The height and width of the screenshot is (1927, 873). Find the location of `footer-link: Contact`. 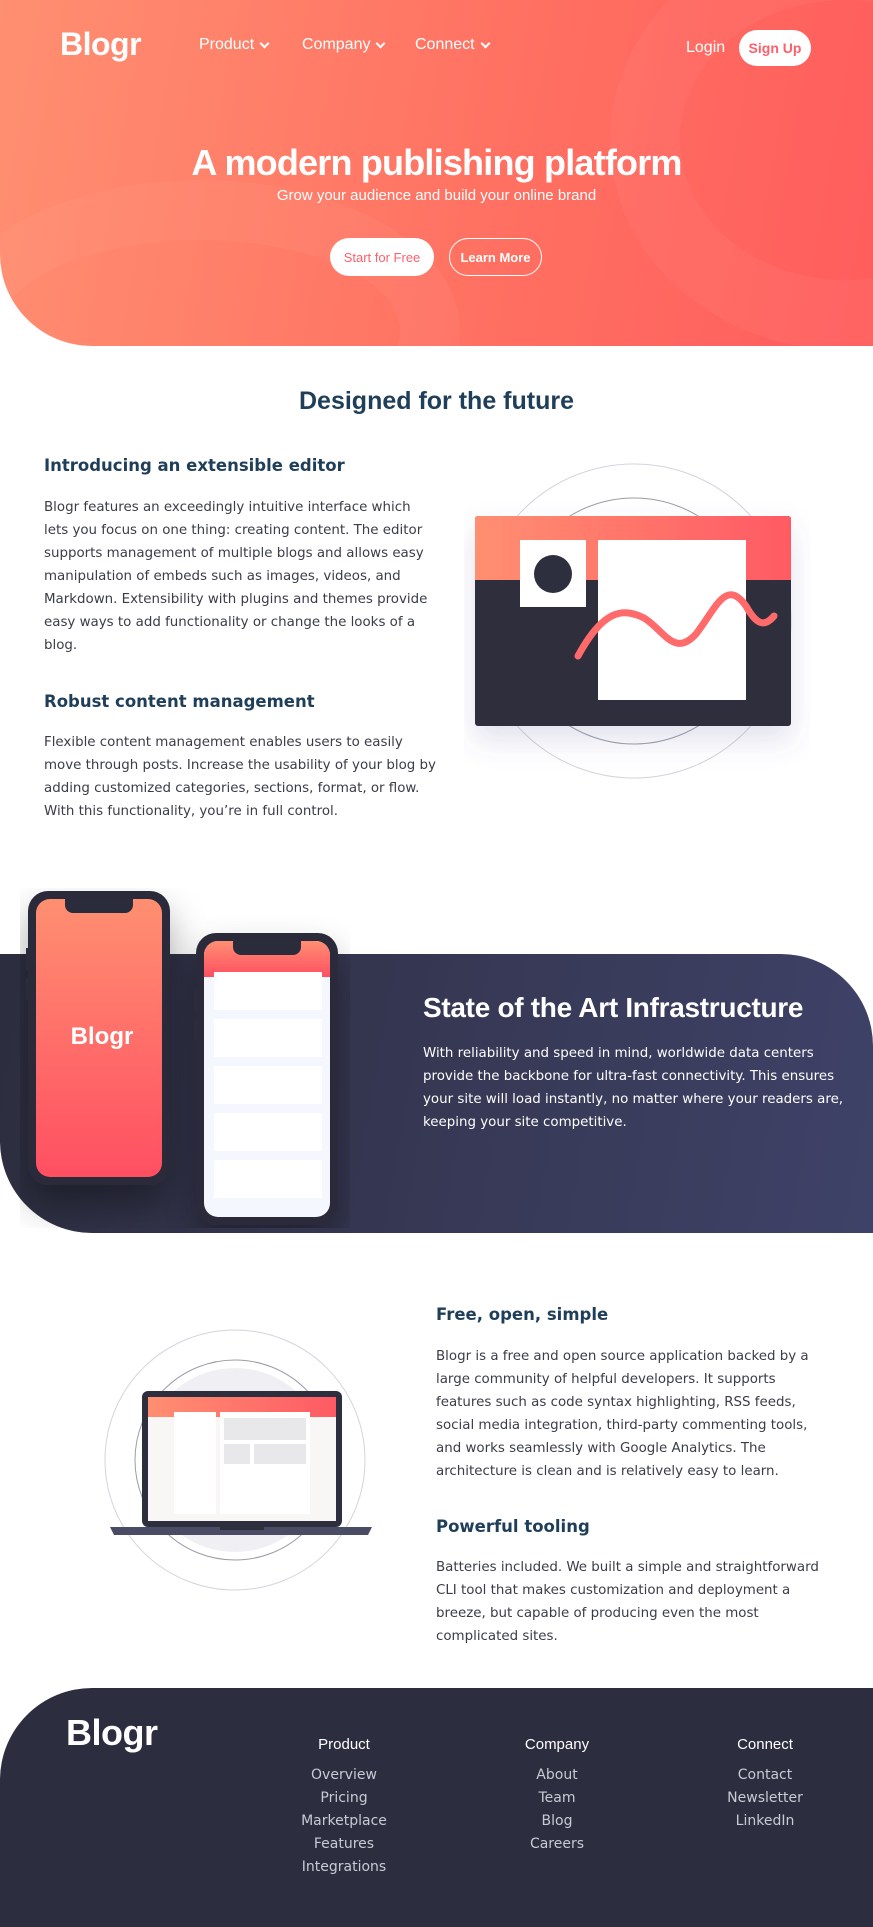

footer-link: Contact is located at coordinates (765, 1775).